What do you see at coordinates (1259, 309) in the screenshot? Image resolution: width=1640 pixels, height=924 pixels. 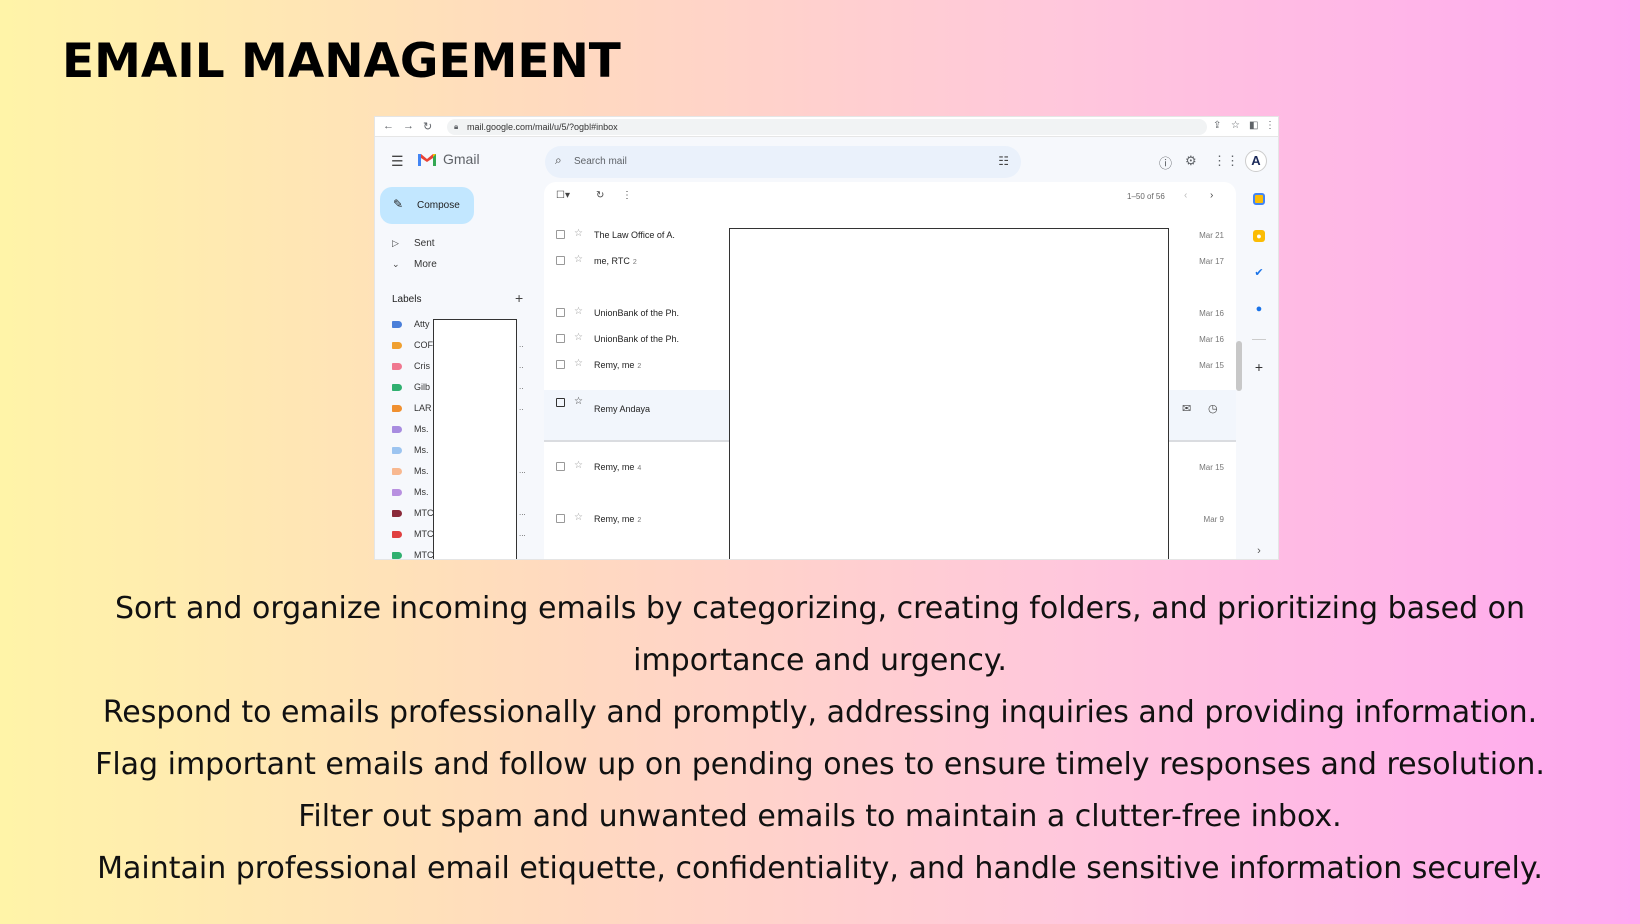 I see `contacts-icon: ●` at bounding box center [1259, 309].